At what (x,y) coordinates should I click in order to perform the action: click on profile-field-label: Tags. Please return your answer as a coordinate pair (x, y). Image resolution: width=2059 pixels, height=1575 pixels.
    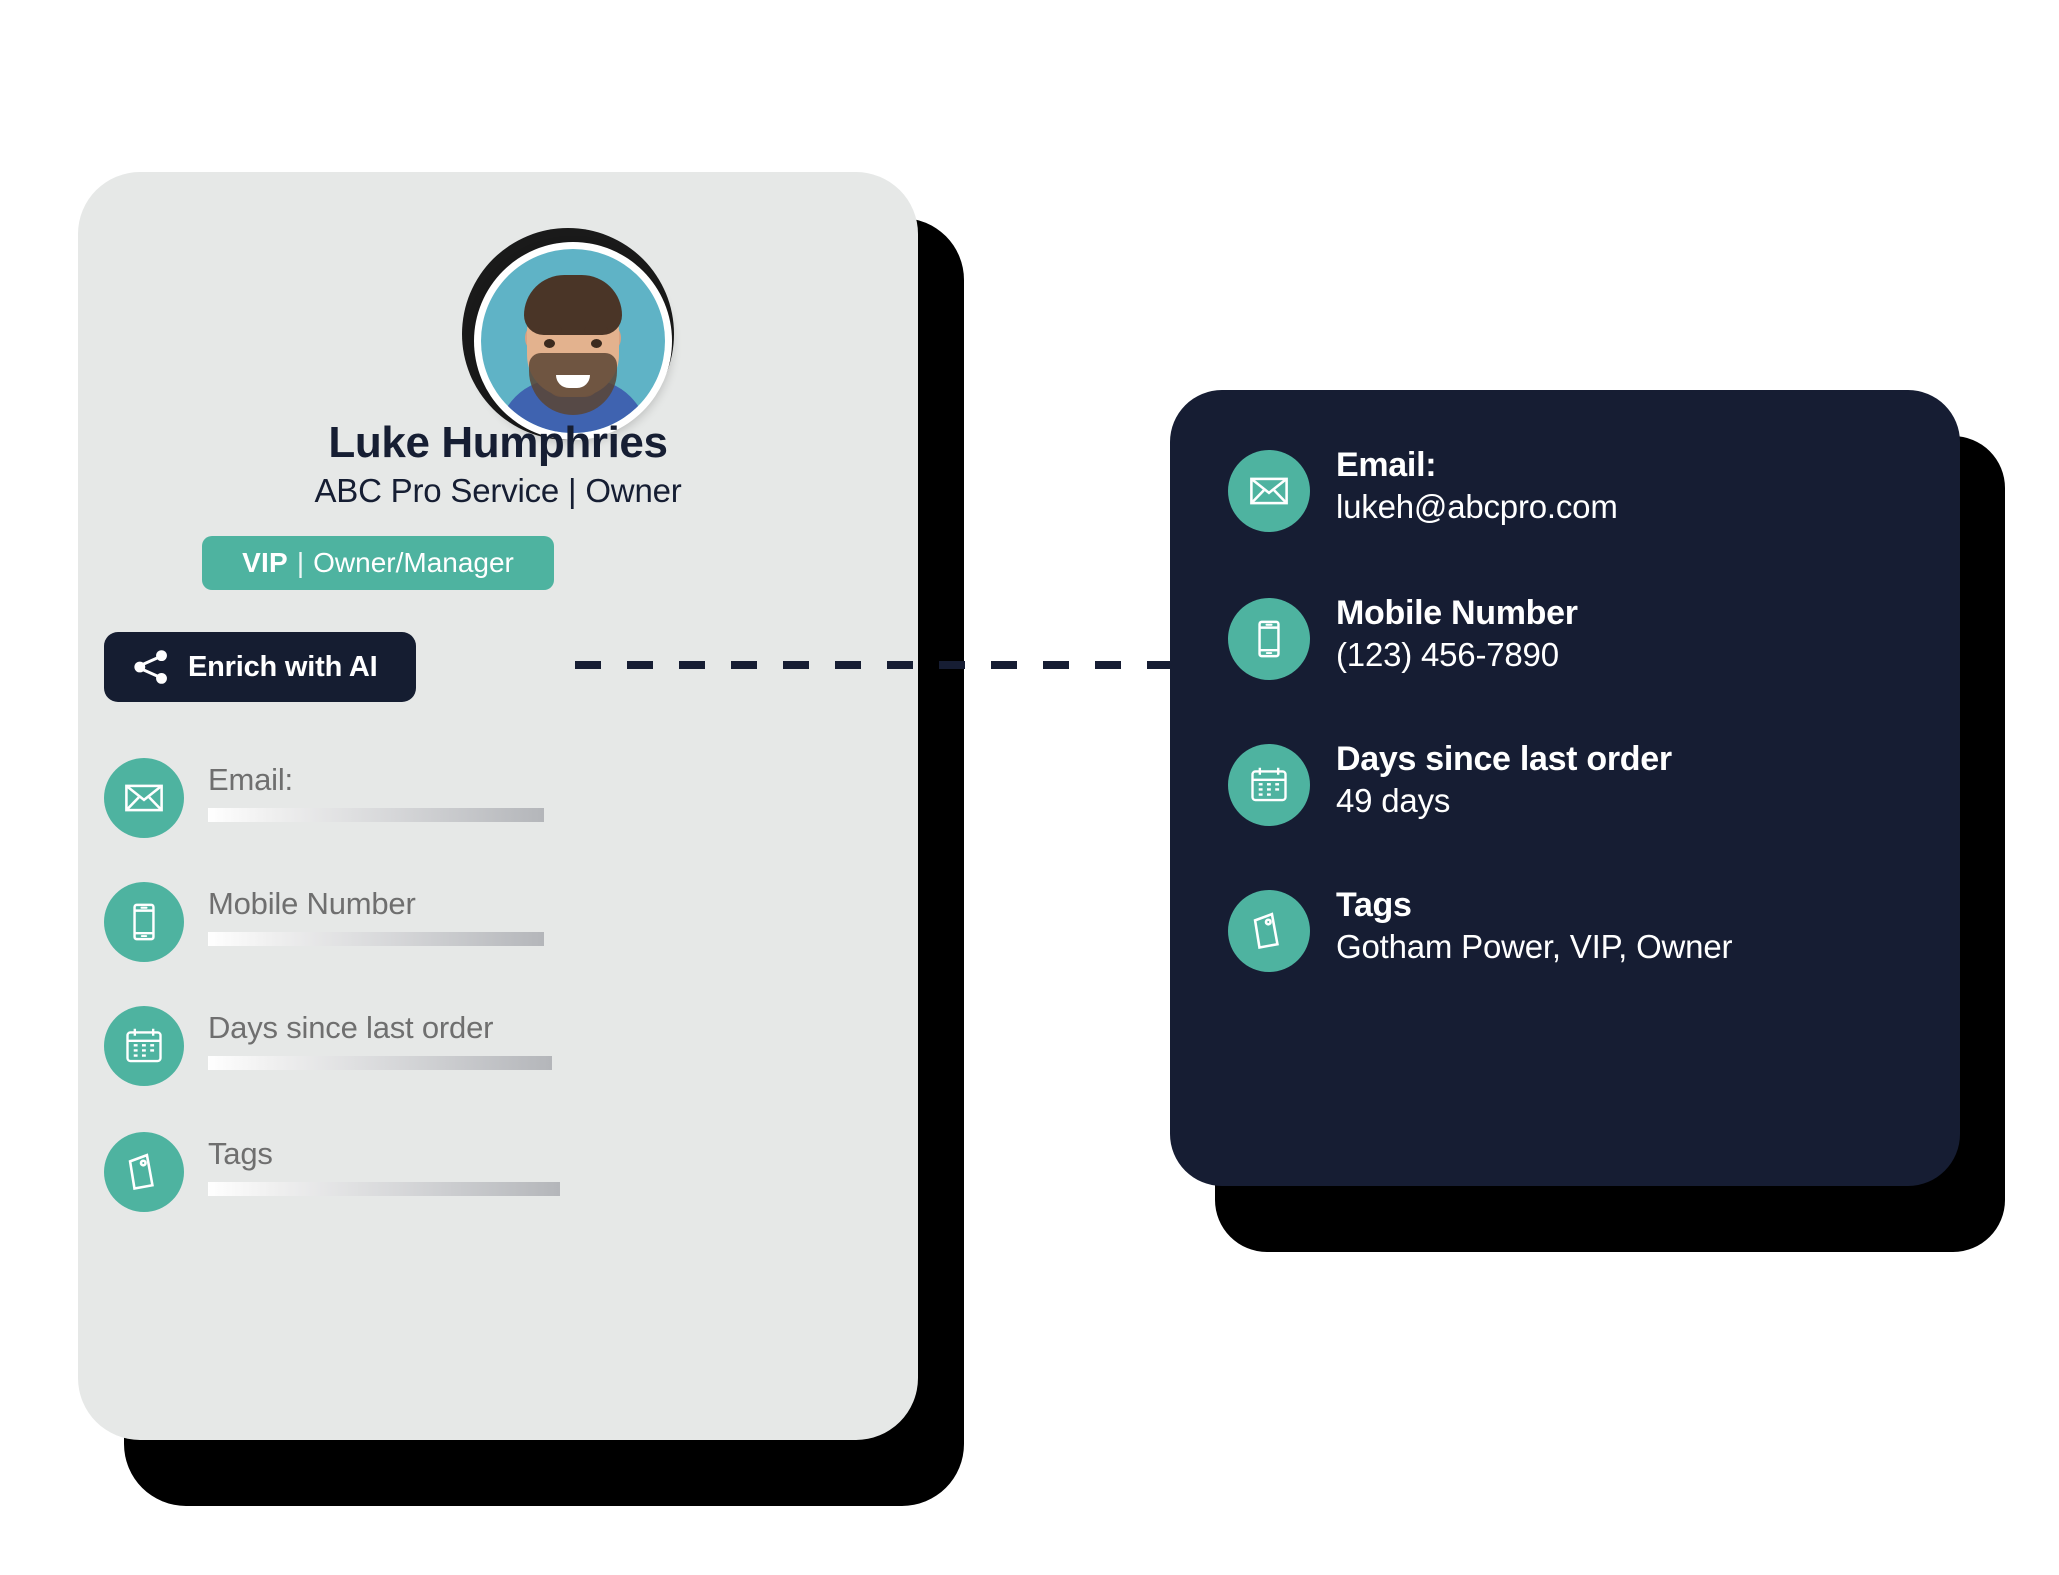
    Looking at the image, I should click on (240, 1153).